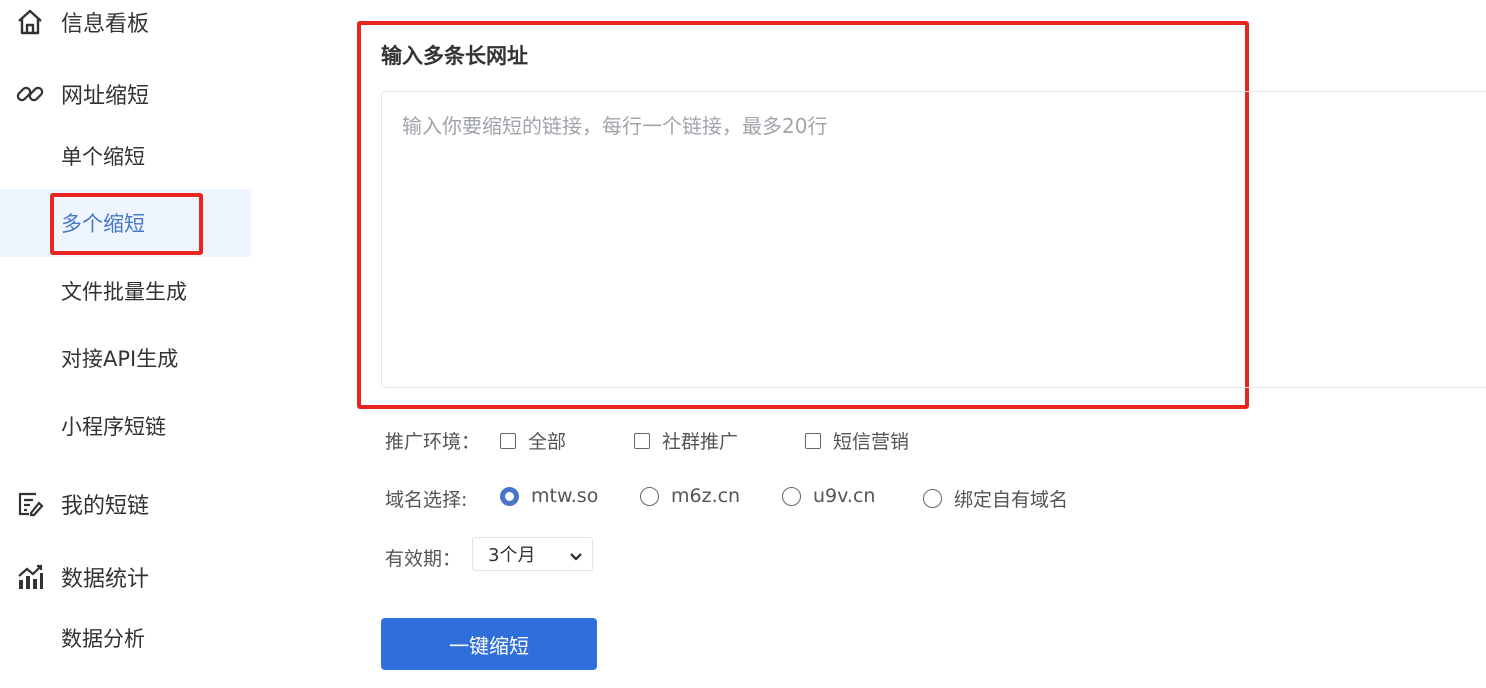 The width and height of the screenshot is (1486, 688). I want to click on sidebar-item-label: 信息看板, so click(105, 24).